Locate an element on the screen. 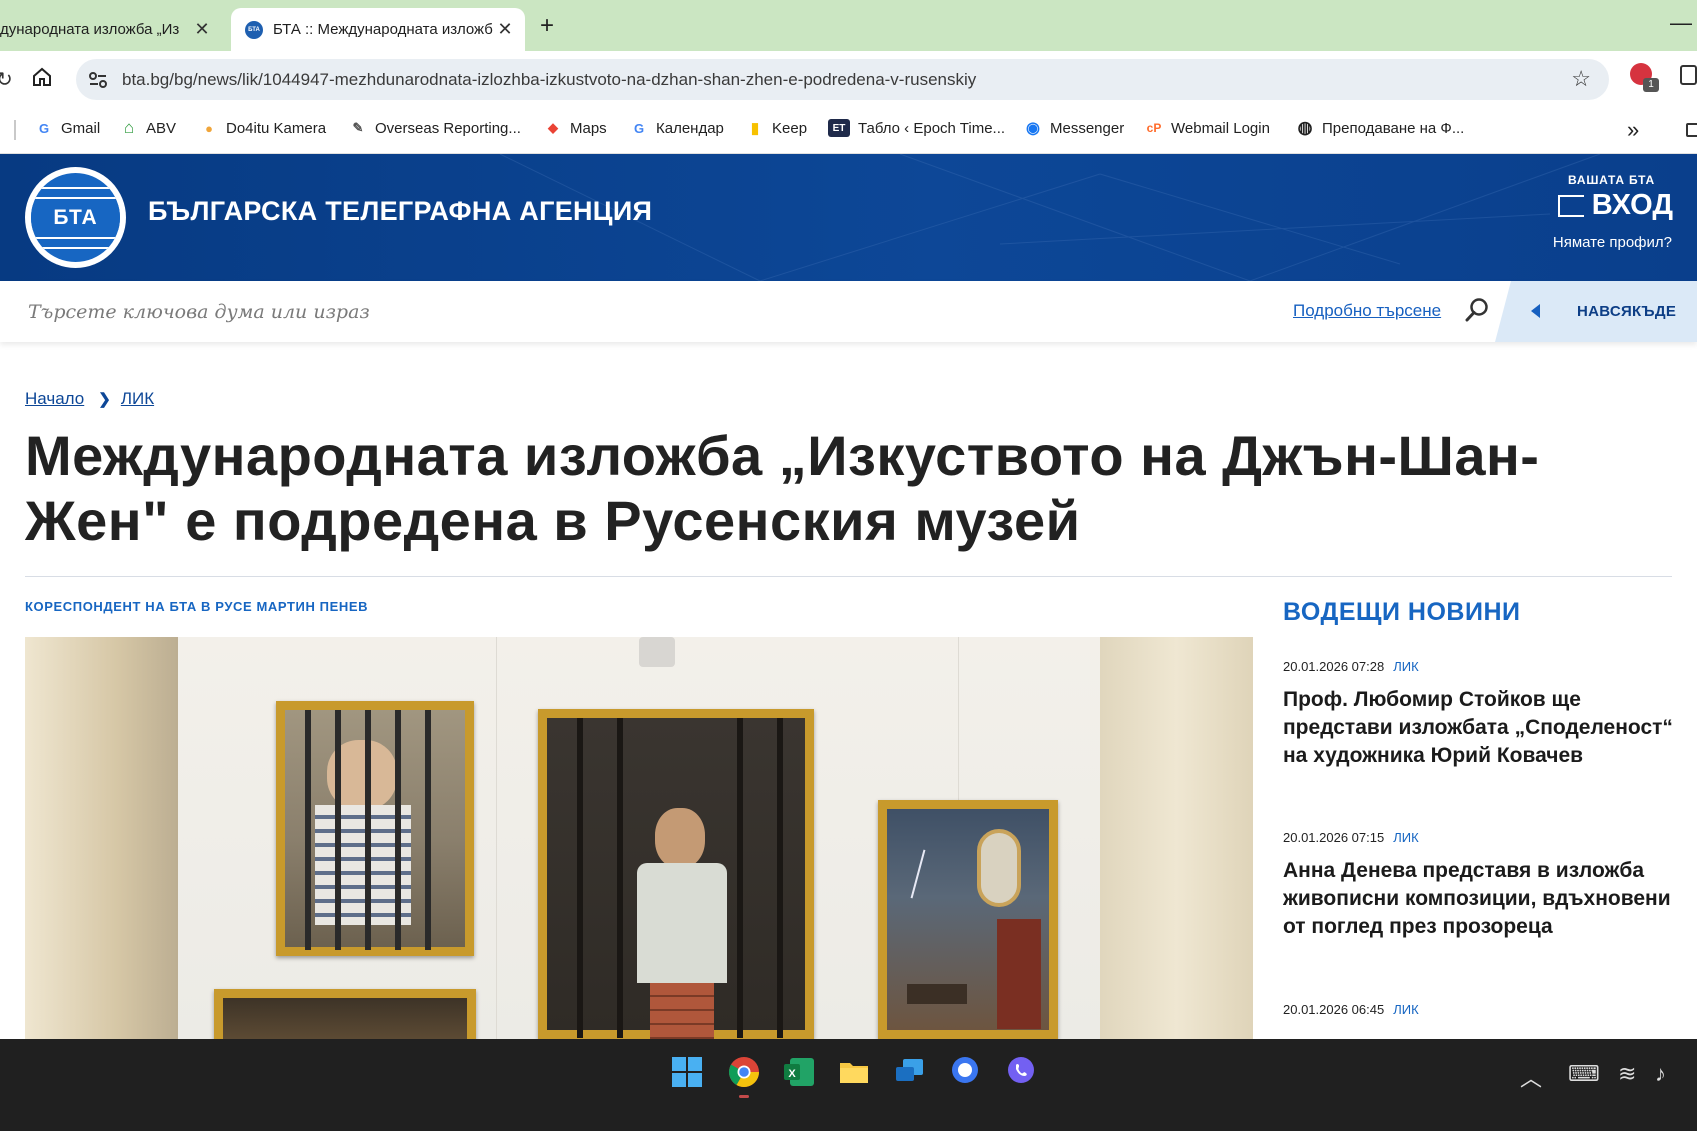 Image resolution: width=1697 pixels, height=1131 pixels. keep-icon: ▮ is located at coordinates (755, 128).